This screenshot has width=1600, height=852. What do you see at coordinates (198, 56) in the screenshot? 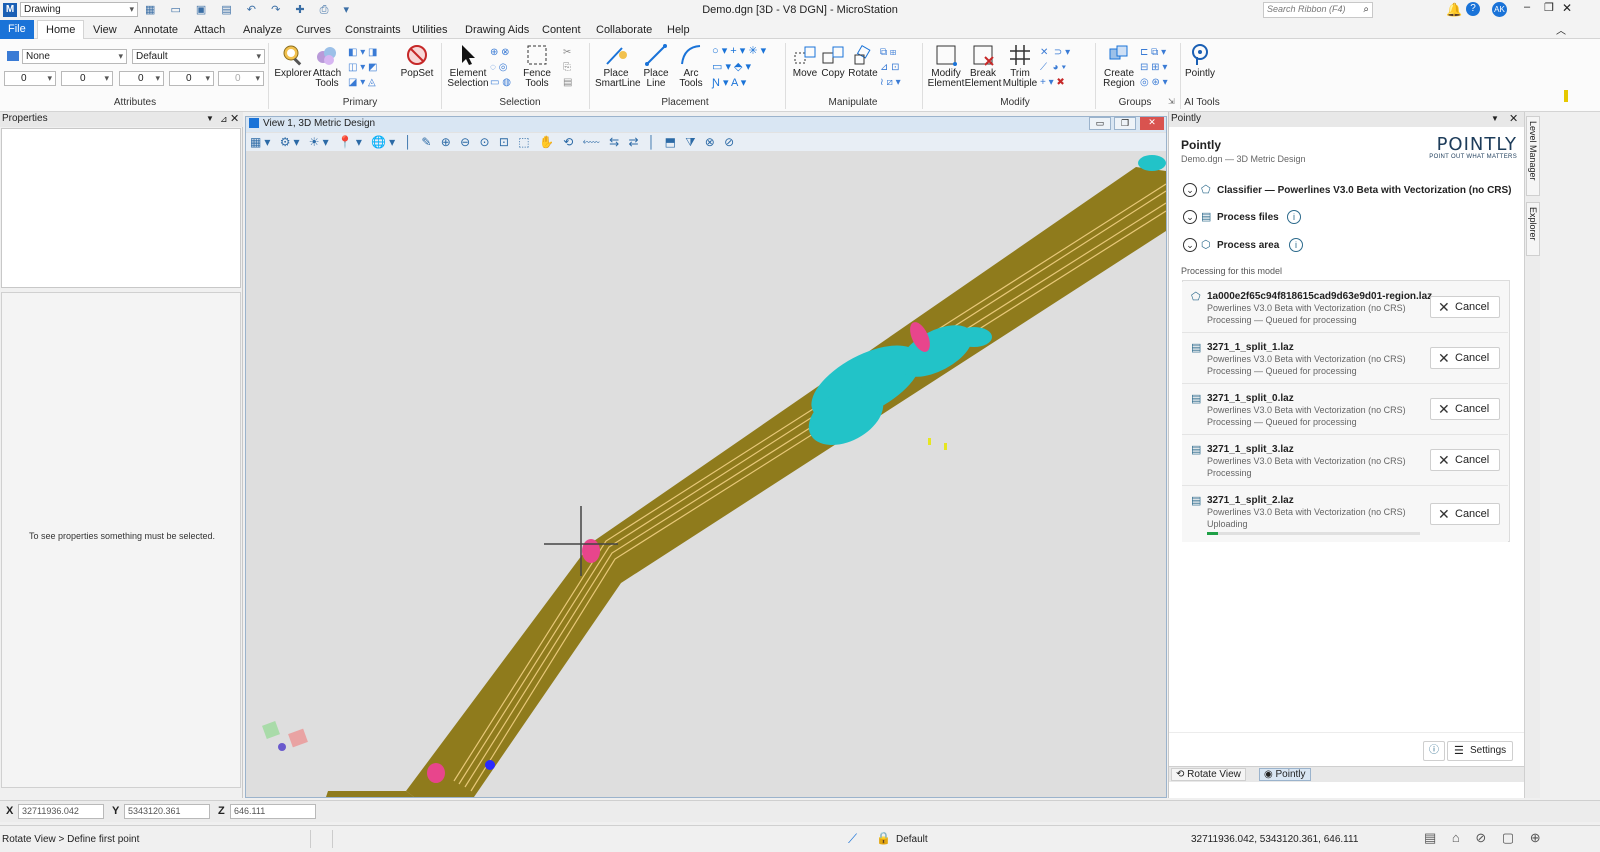
I see `text-style-select: Default` at bounding box center [198, 56].